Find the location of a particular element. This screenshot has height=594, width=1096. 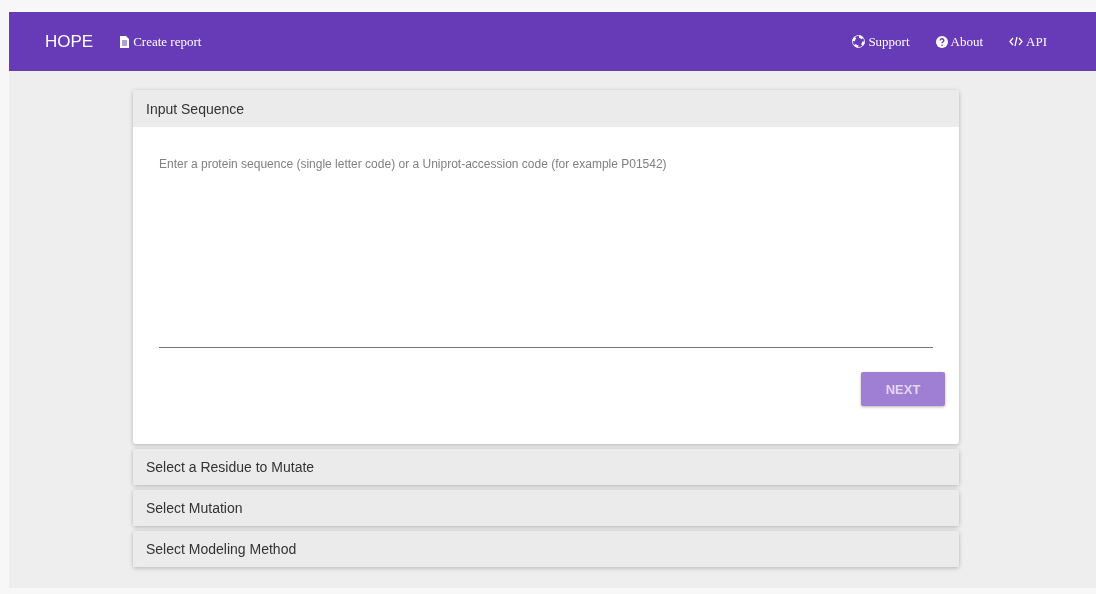

help-icon is located at coordinates (941, 41).